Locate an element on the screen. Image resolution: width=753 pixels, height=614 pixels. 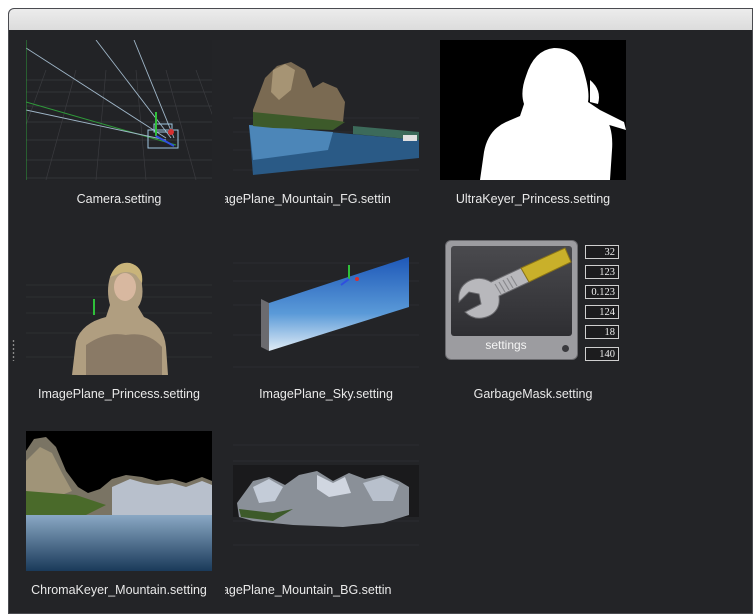
caption-sky: ImagePlane_Sky.setting is located at coordinates (326, 394).